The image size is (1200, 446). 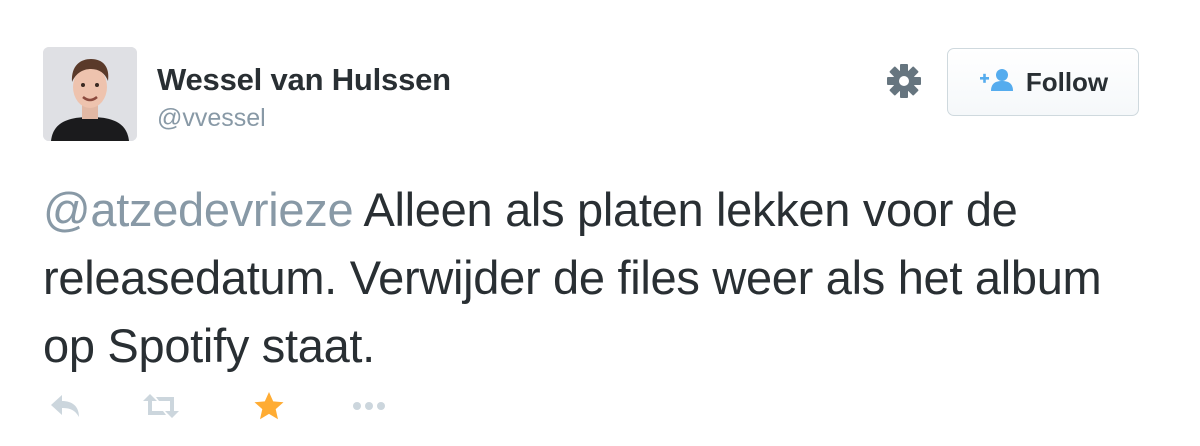 I want to click on more-dots-icon, so click(x=369, y=408).